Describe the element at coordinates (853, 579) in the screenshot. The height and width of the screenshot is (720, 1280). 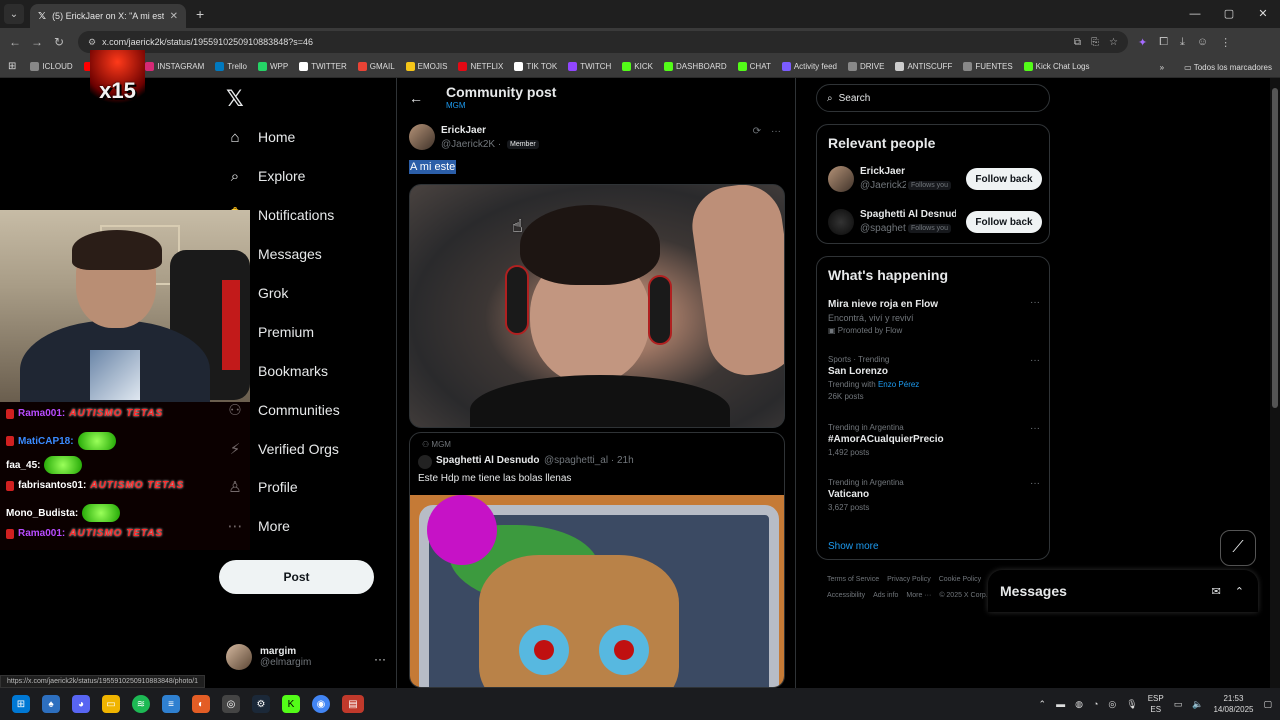
I see `footer-link: Terms of Service` at that location.